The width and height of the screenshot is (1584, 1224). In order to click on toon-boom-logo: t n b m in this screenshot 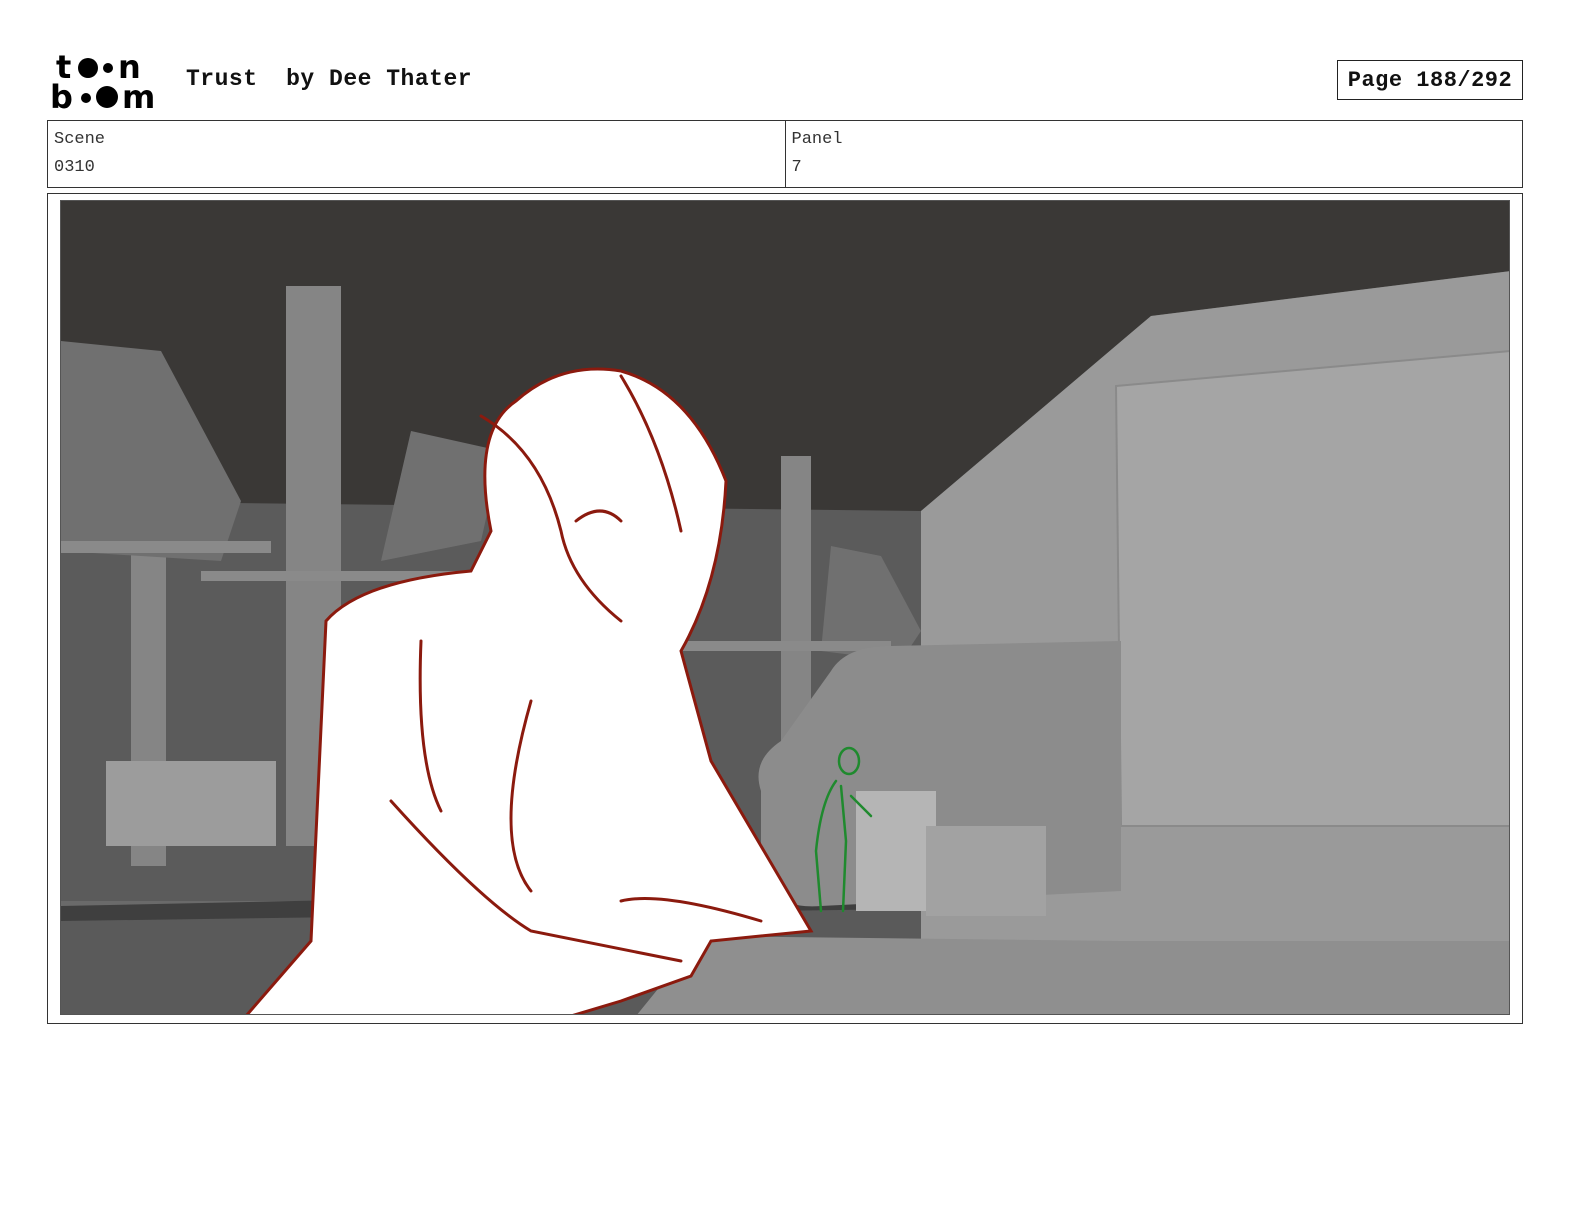, I will do `click(108, 82)`.